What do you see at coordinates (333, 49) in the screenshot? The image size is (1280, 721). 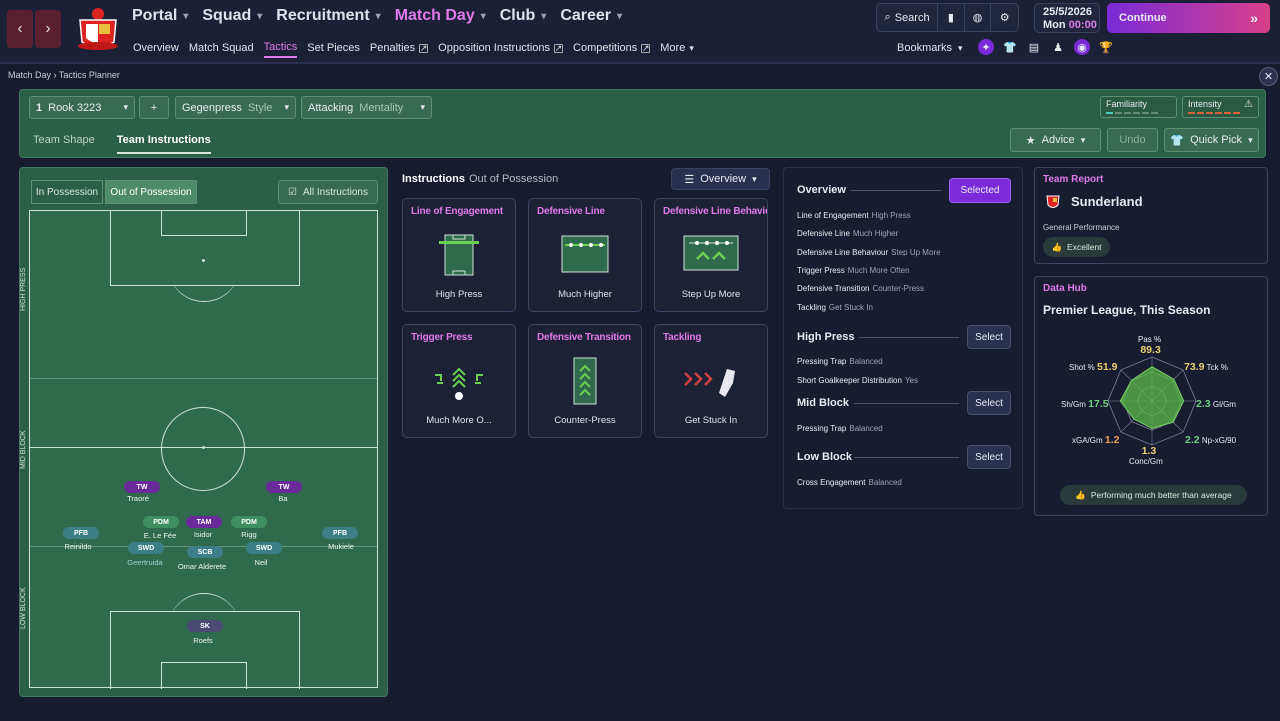 I see `submenu-set-pieces: Set Pieces` at bounding box center [333, 49].